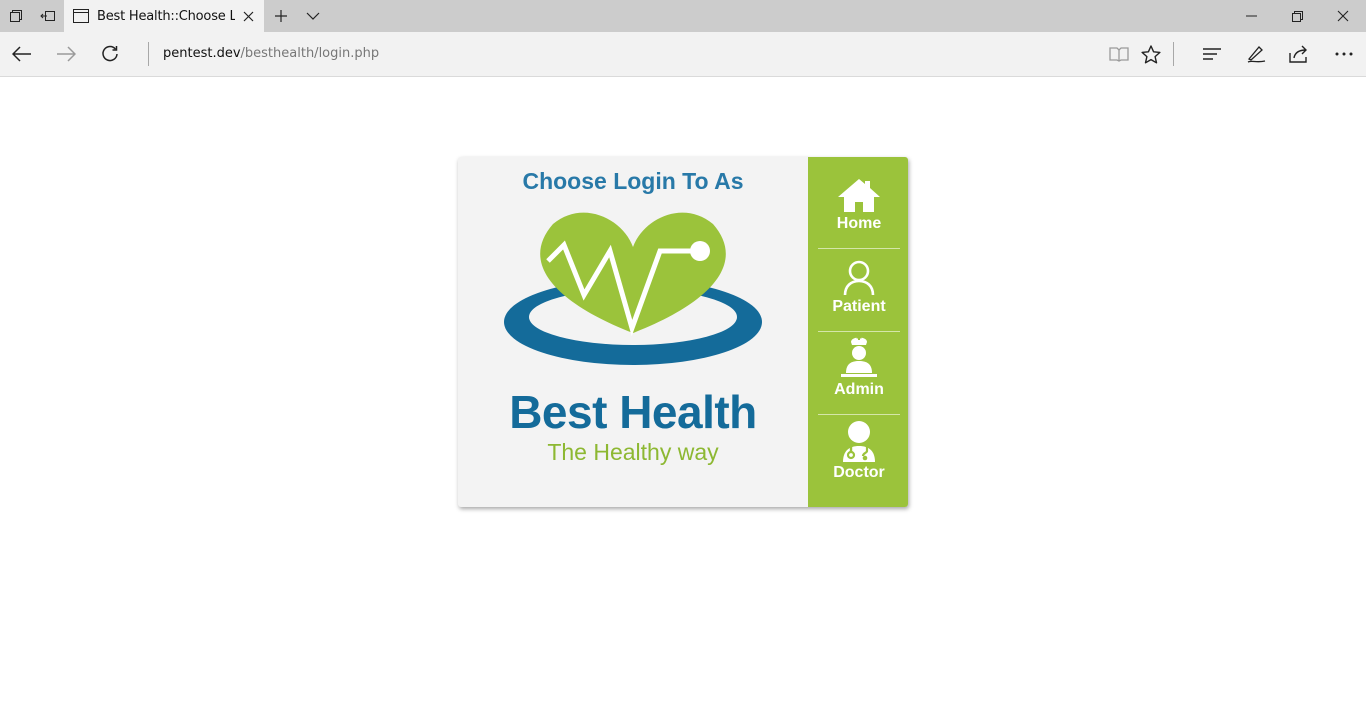 Image resolution: width=1366 pixels, height=728 pixels. Describe the element at coordinates (202, 53) in the screenshot. I see `address-host: pentest.dev` at that location.